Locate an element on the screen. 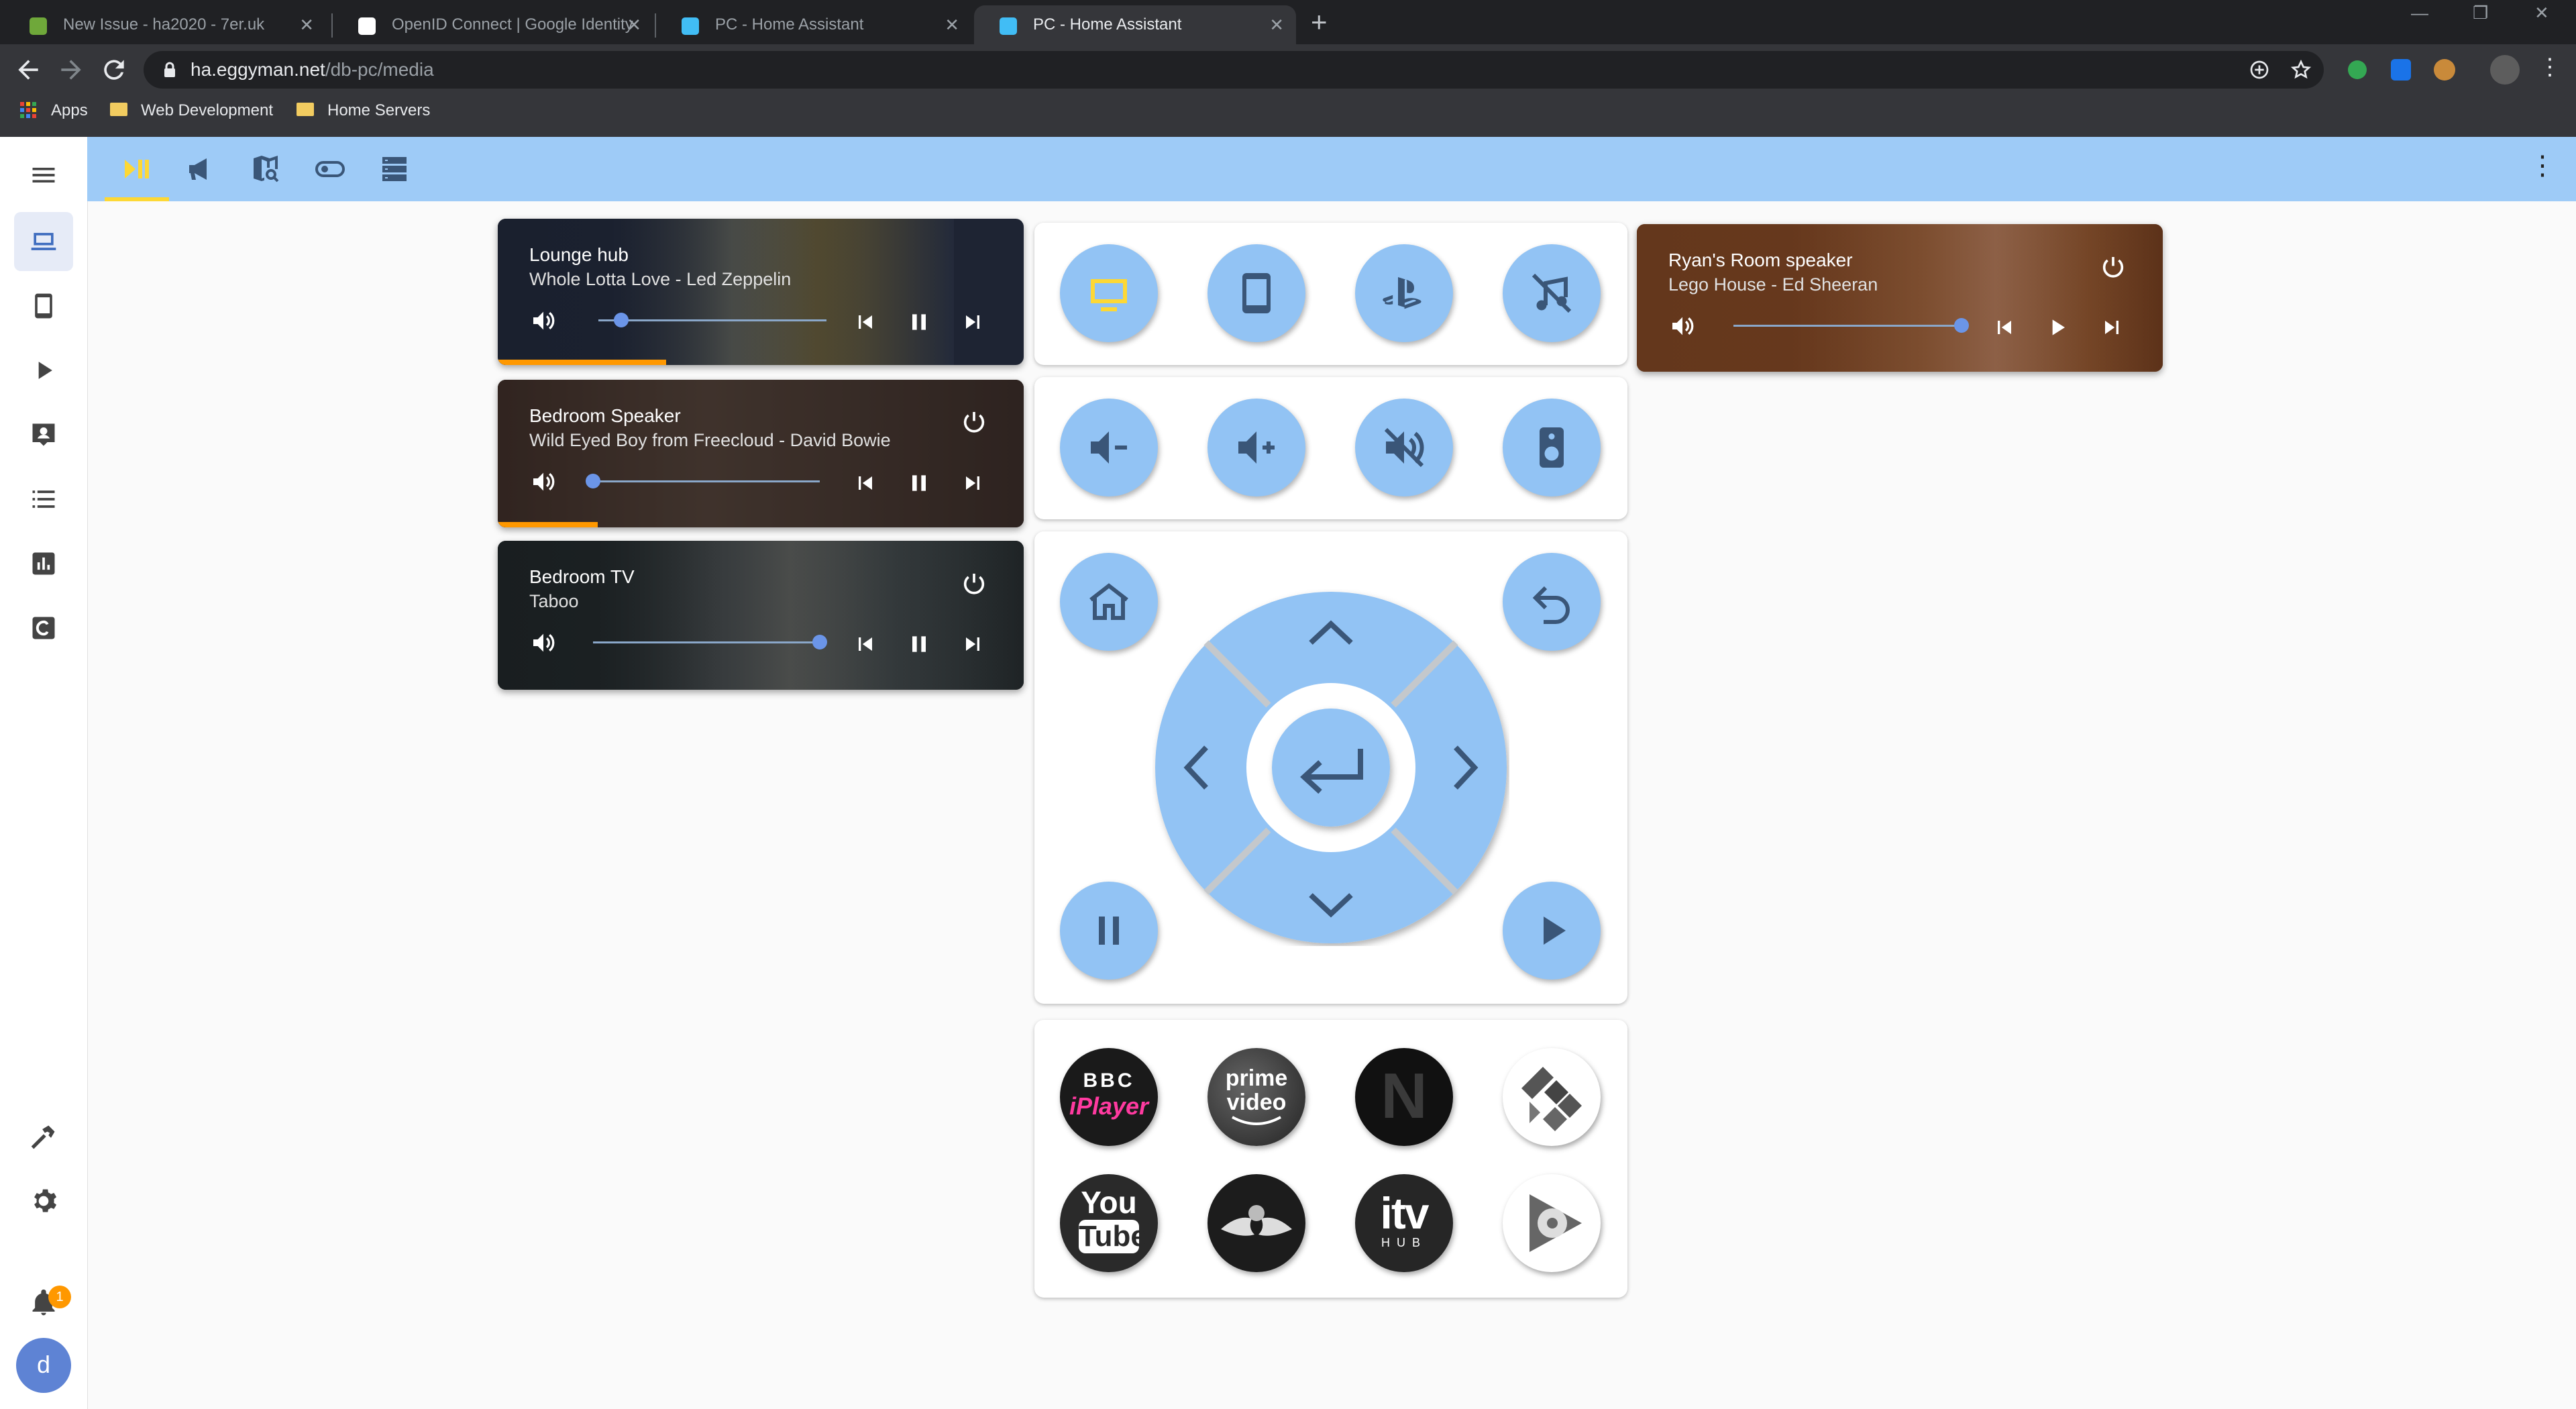 This screenshot has width=2576, height=1409. list-icon is located at coordinates (43, 499).